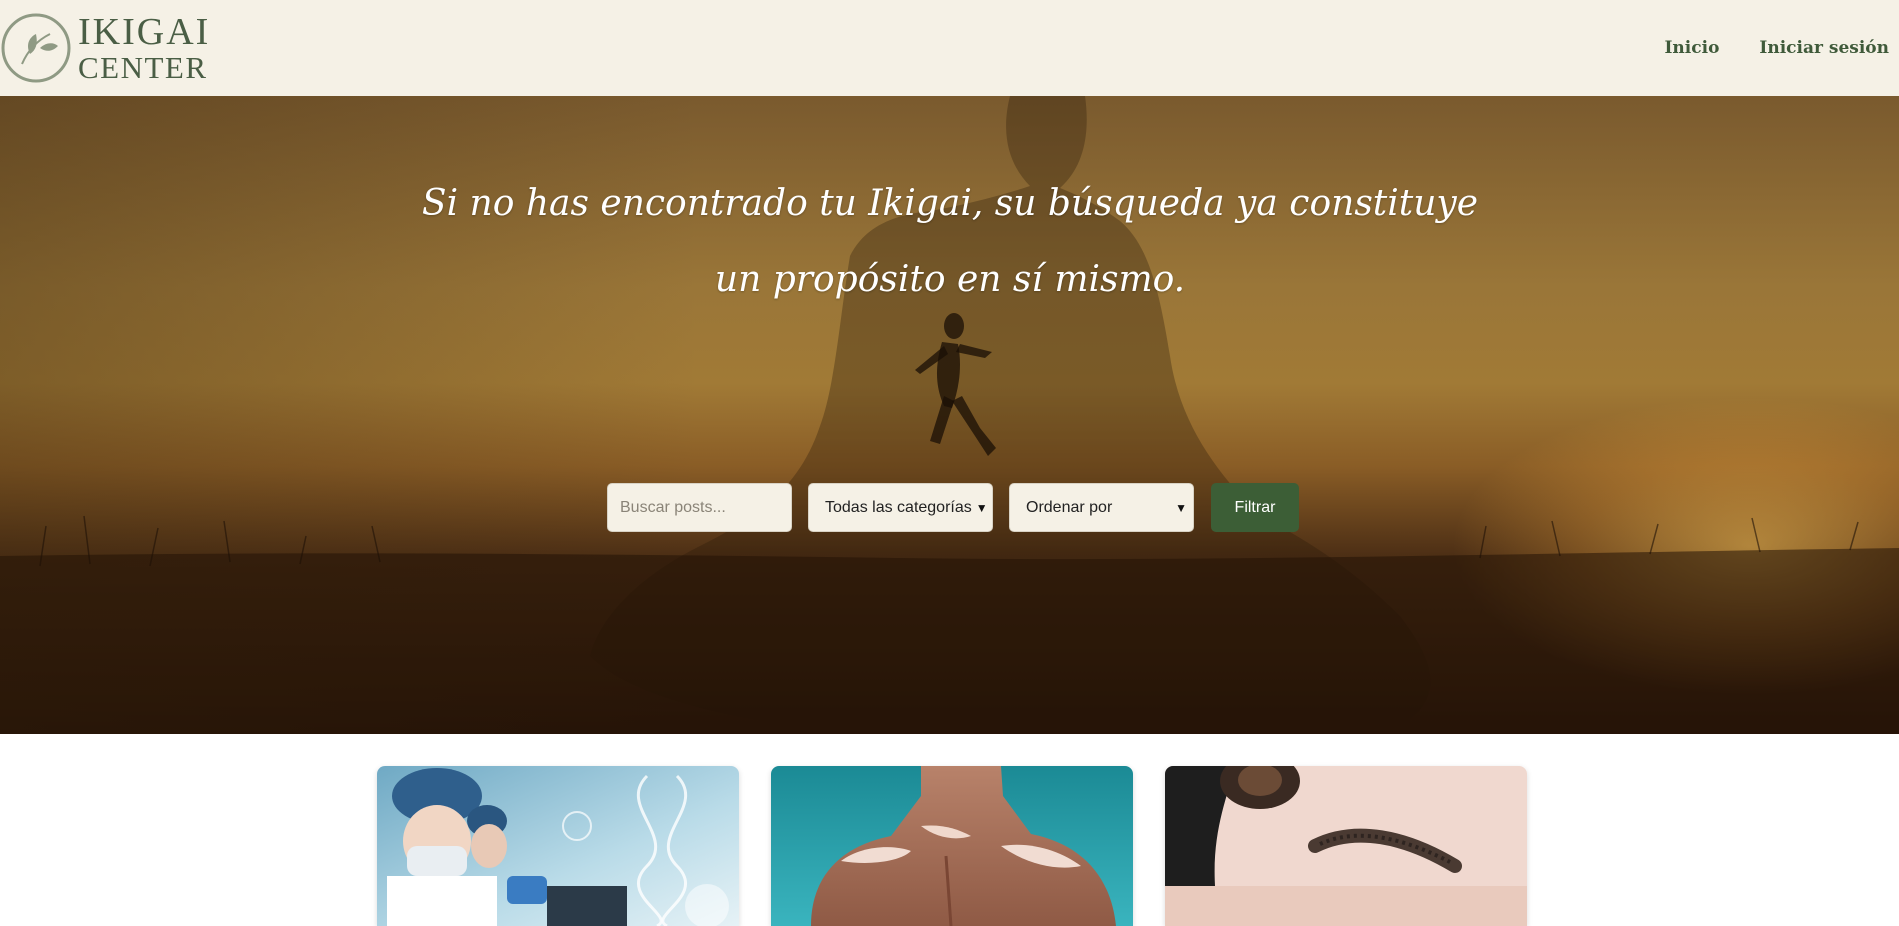 This screenshot has height=926, width=1899. I want to click on sunburned-back-image, so click(952, 846).